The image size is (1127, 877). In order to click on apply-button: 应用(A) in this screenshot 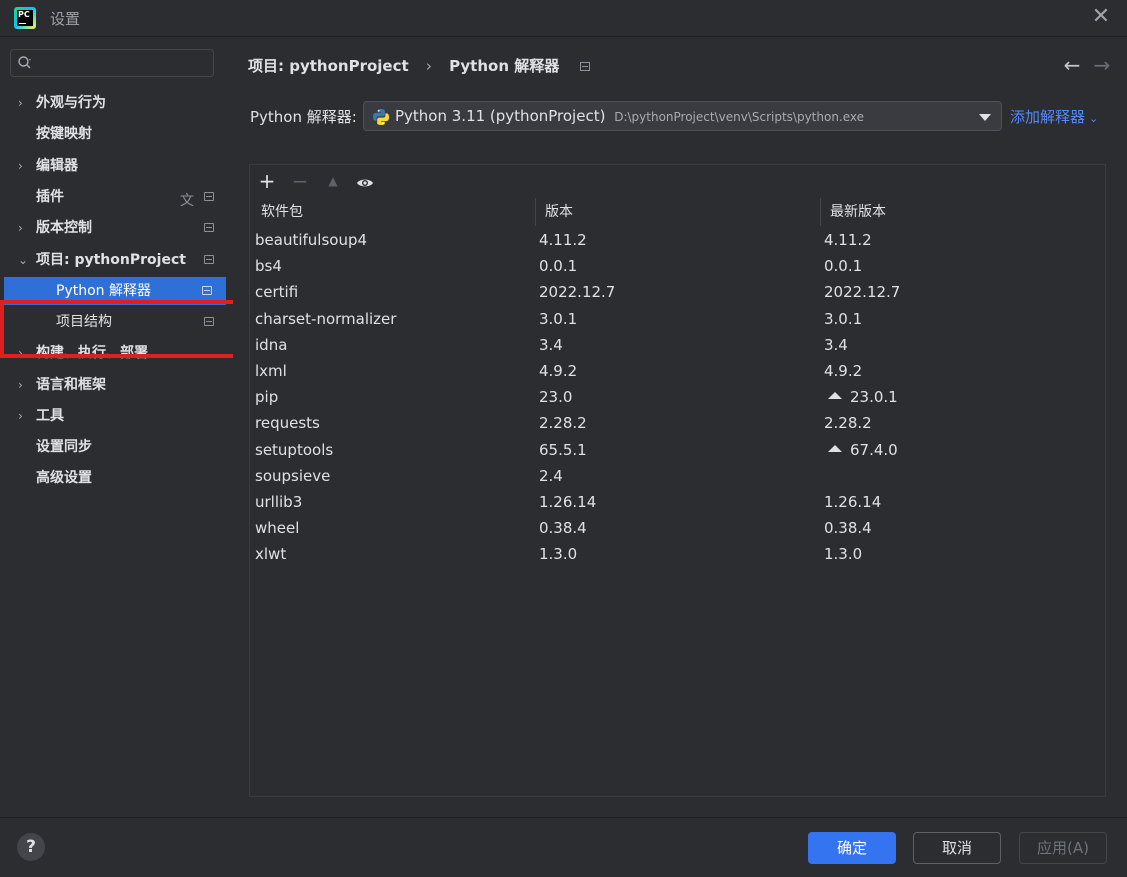, I will do `click(1063, 848)`.